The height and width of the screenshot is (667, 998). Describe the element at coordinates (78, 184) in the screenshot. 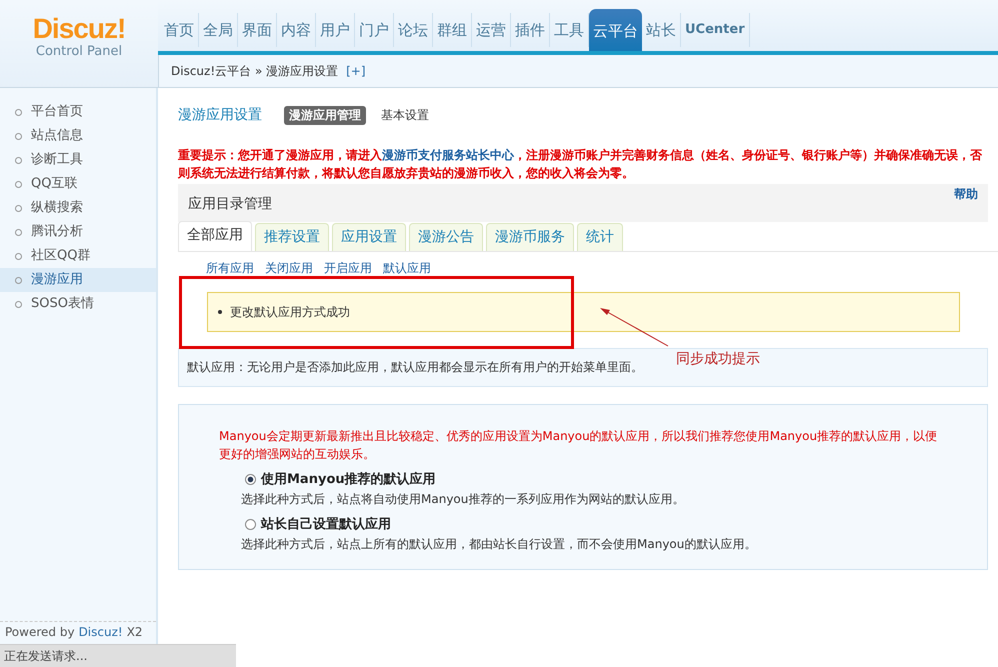

I see `sidebar-item: QQ互联` at that location.